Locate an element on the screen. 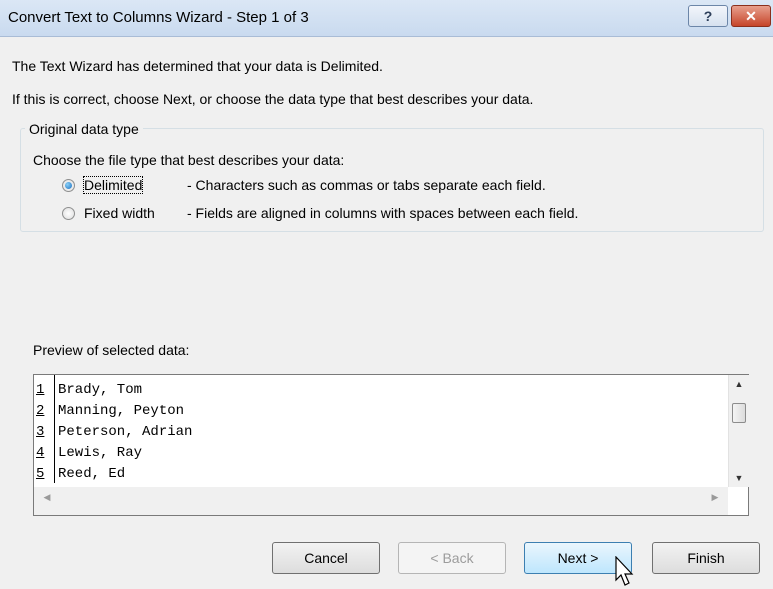 Image resolution: width=773 pixels, height=589 pixels. back-button: < Back is located at coordinates (452, 558).